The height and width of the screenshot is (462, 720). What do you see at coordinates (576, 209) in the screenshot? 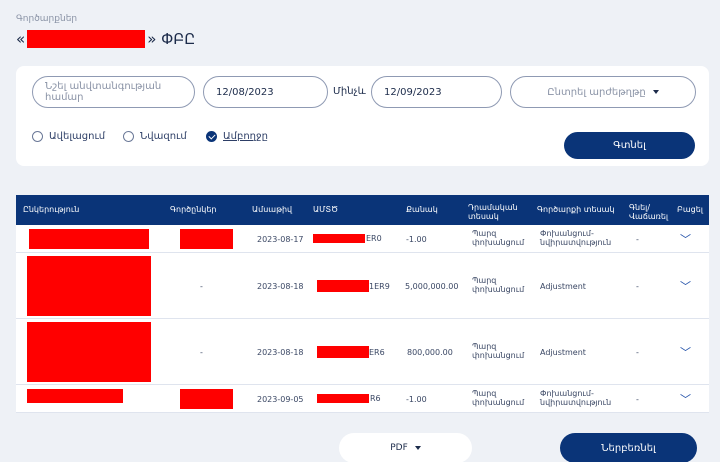
I see `col-transaction-type: Գործարքի տեսակ` at bounding box center [576, 209].